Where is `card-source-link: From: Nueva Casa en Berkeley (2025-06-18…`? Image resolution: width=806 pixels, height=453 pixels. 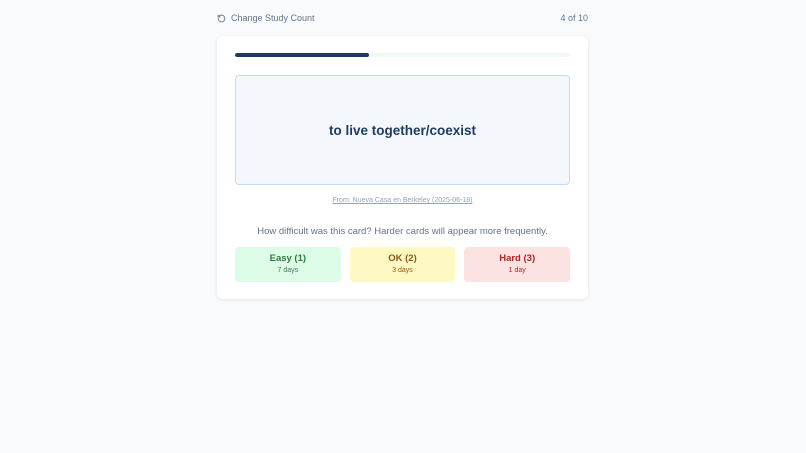
card-source-link: From: Nueva Casa en Berkeley (2025-06-18… is located at coordinates (402, 200).